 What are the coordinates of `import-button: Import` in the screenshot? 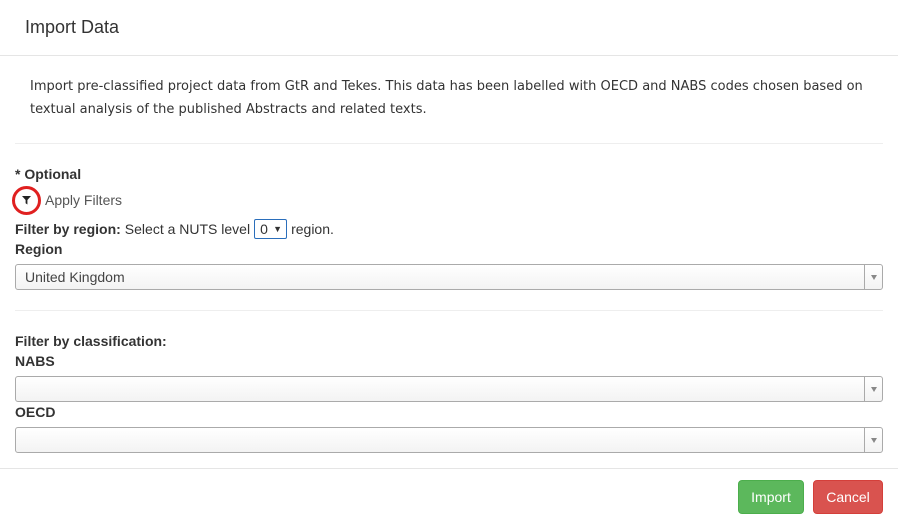 It's located at (771, 497).